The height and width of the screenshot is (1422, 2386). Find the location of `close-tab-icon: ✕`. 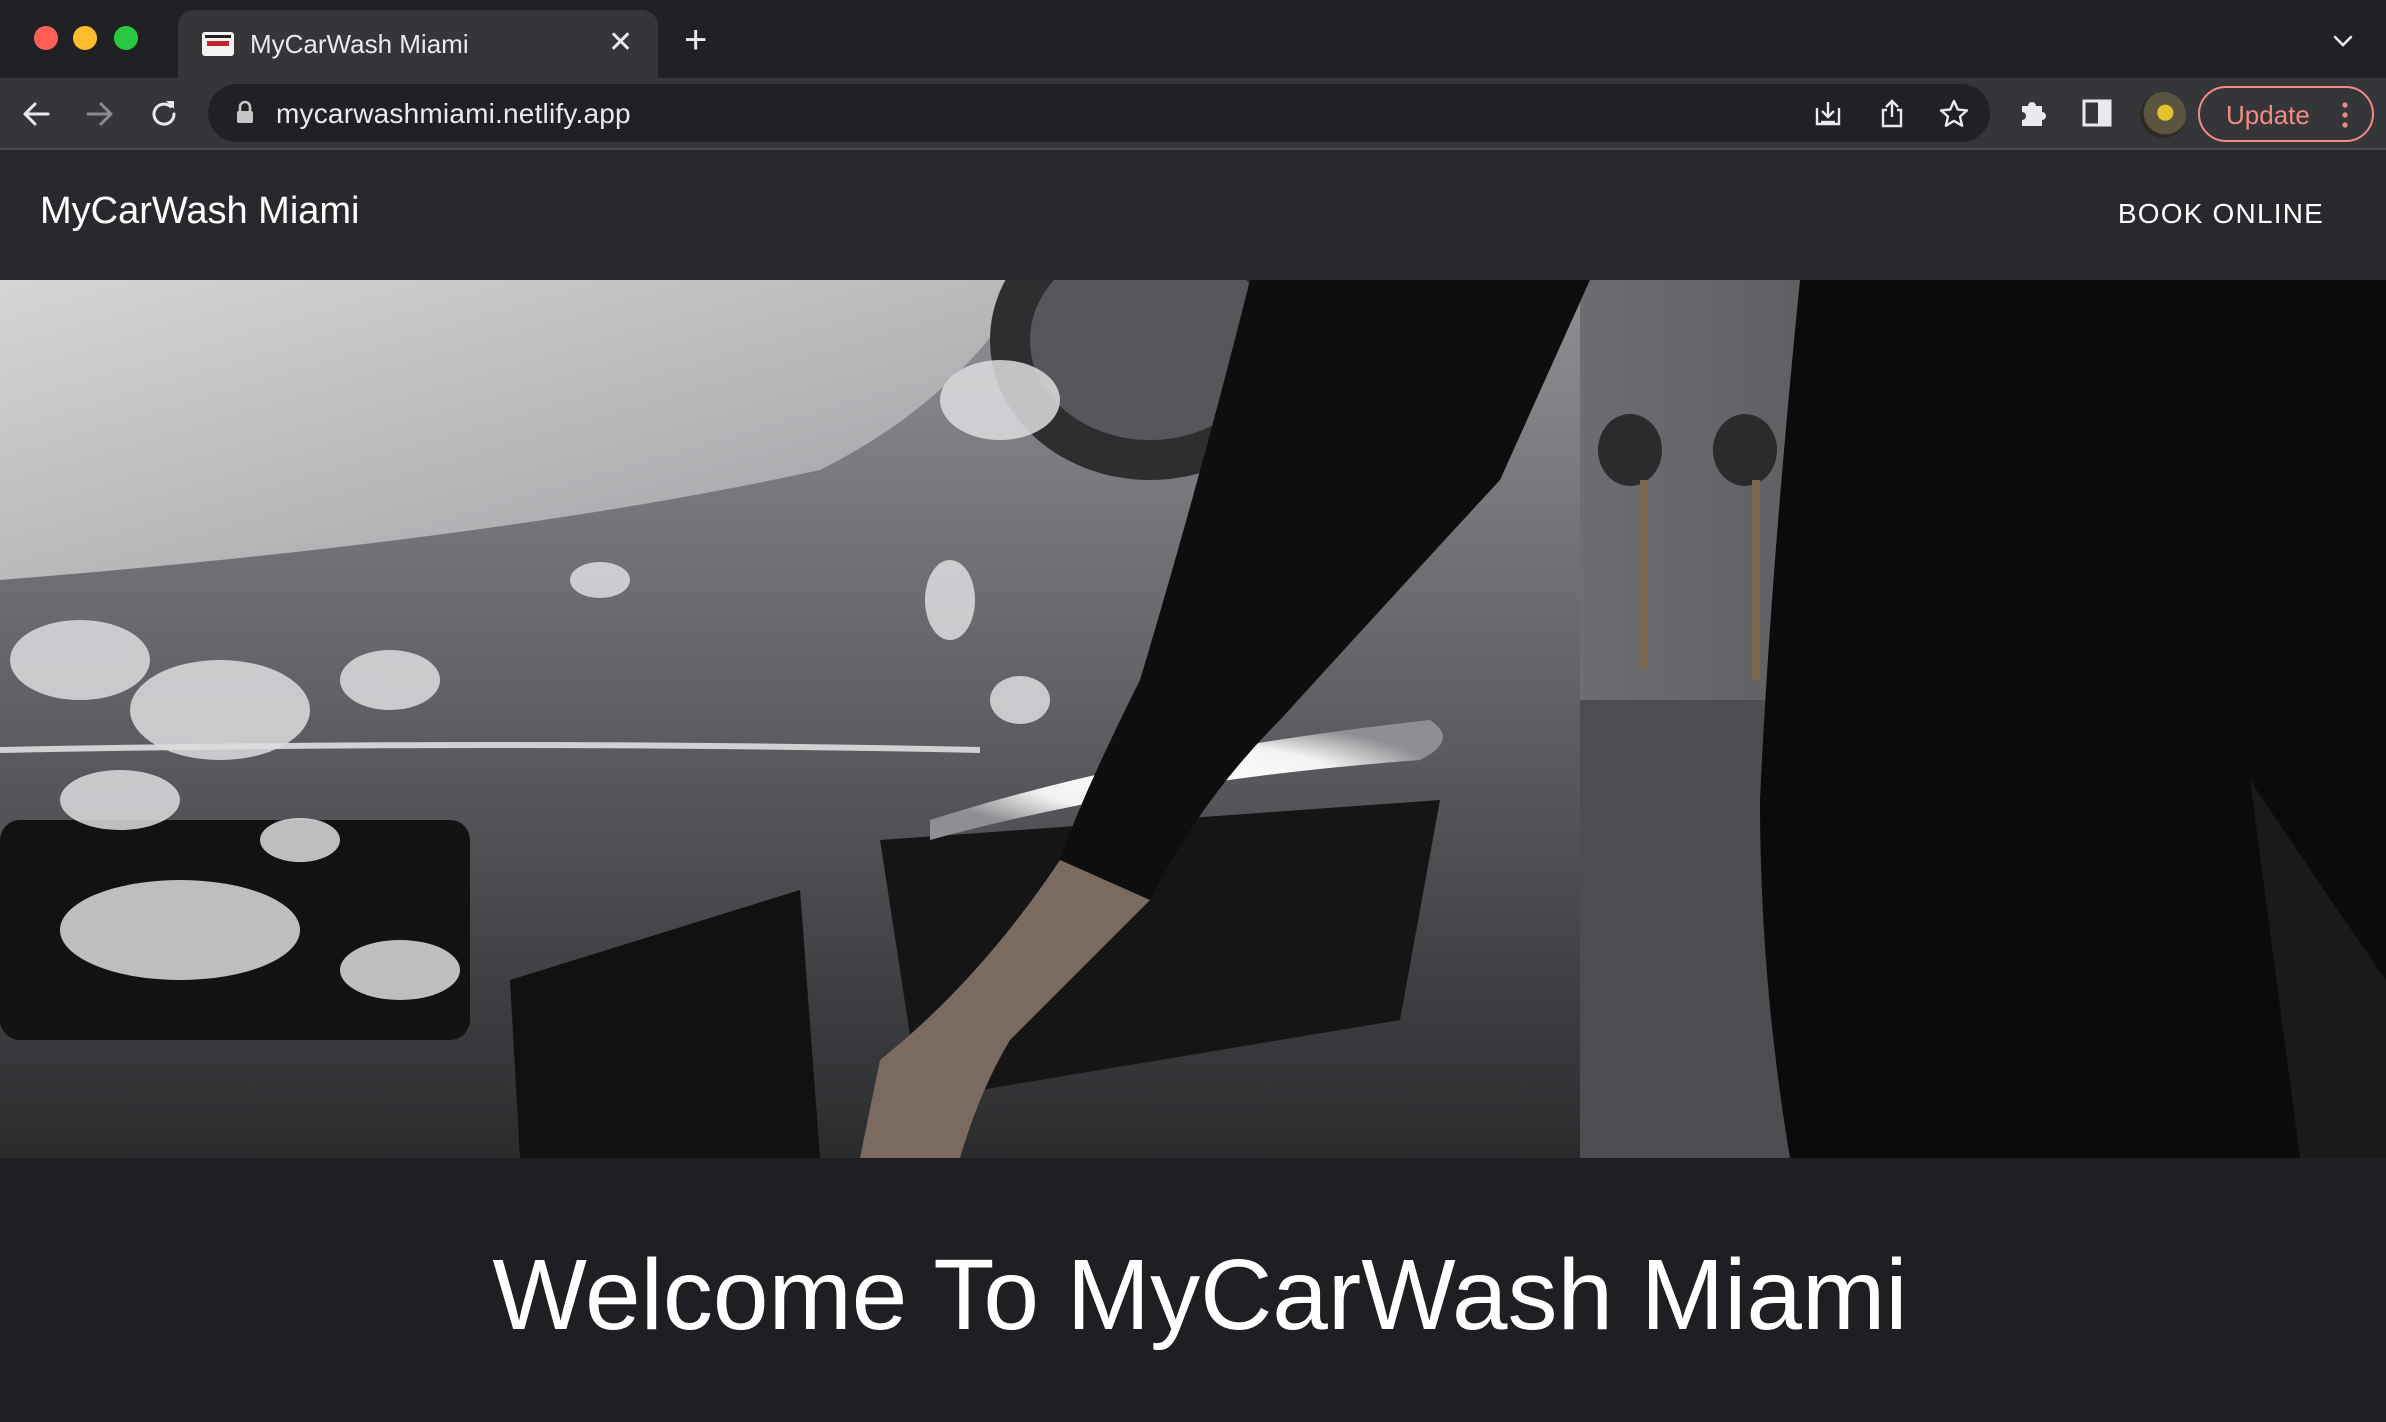

close-tab-icon: ✕ is located at coordinates (620, 43).